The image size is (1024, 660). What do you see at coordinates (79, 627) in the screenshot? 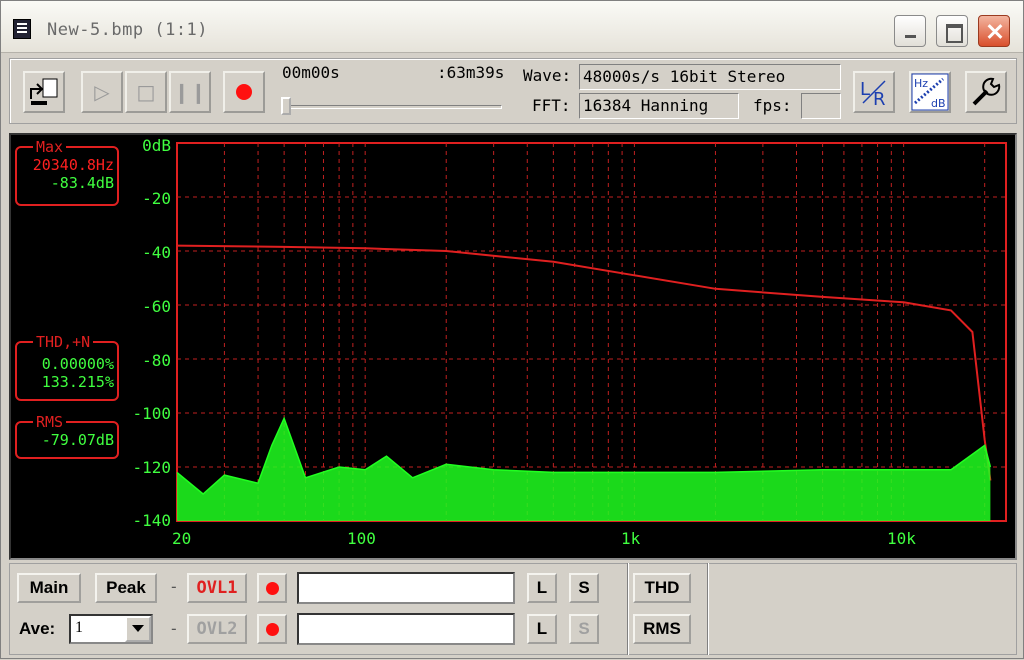
I see `ave-select-value: 1` at bounding box center [79, 627].